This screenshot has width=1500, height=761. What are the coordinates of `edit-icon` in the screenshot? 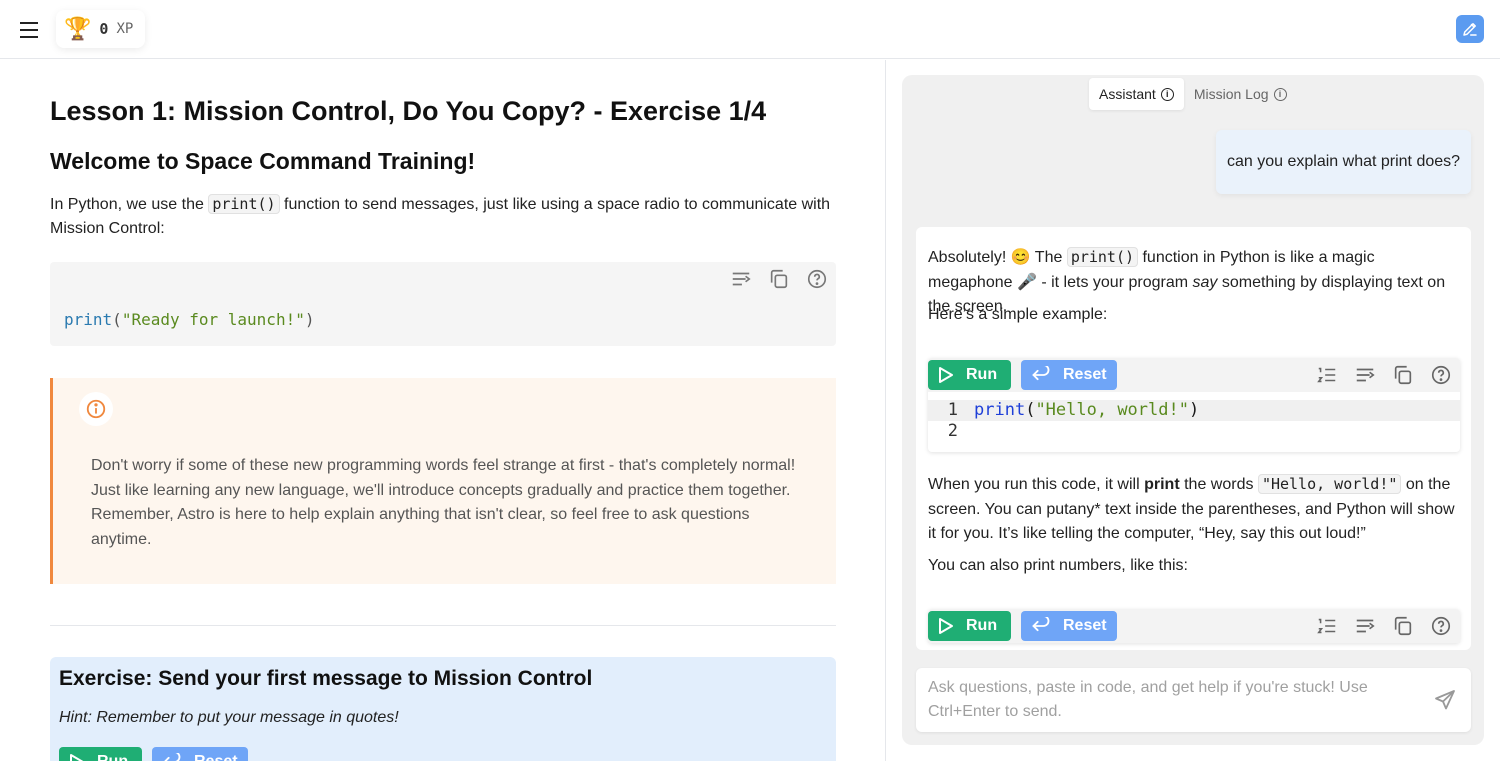 It's located at (1470, 29).